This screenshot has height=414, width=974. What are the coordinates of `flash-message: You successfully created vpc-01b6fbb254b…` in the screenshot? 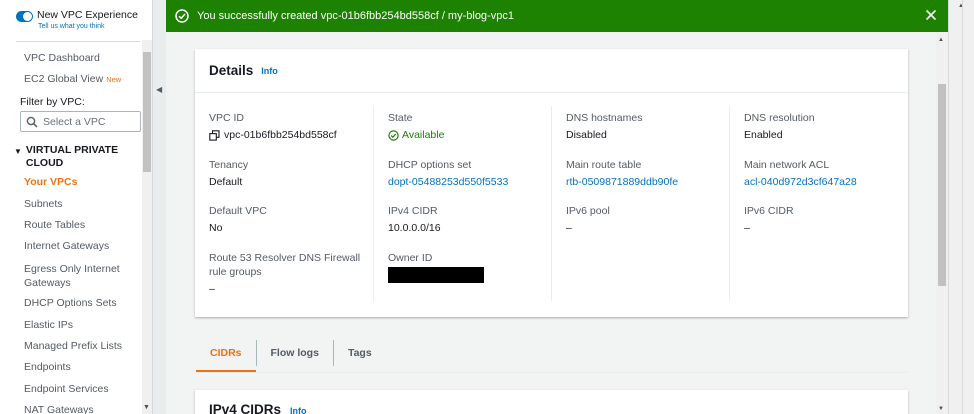 It's located at (355, 16).